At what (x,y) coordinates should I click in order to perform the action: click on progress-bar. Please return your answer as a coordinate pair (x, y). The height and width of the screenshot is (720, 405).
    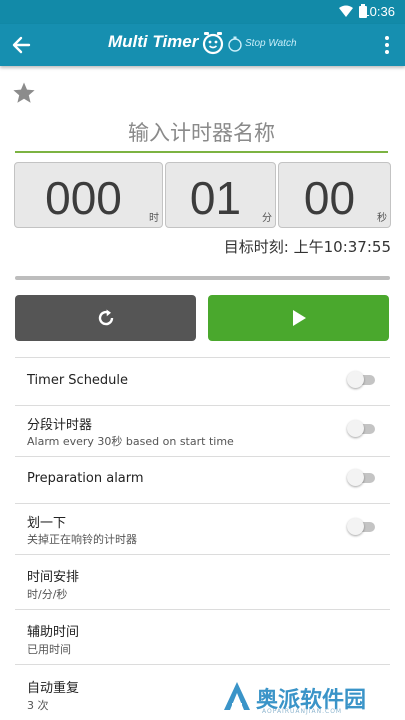
    Looking at the image, I should click on (202, 278).